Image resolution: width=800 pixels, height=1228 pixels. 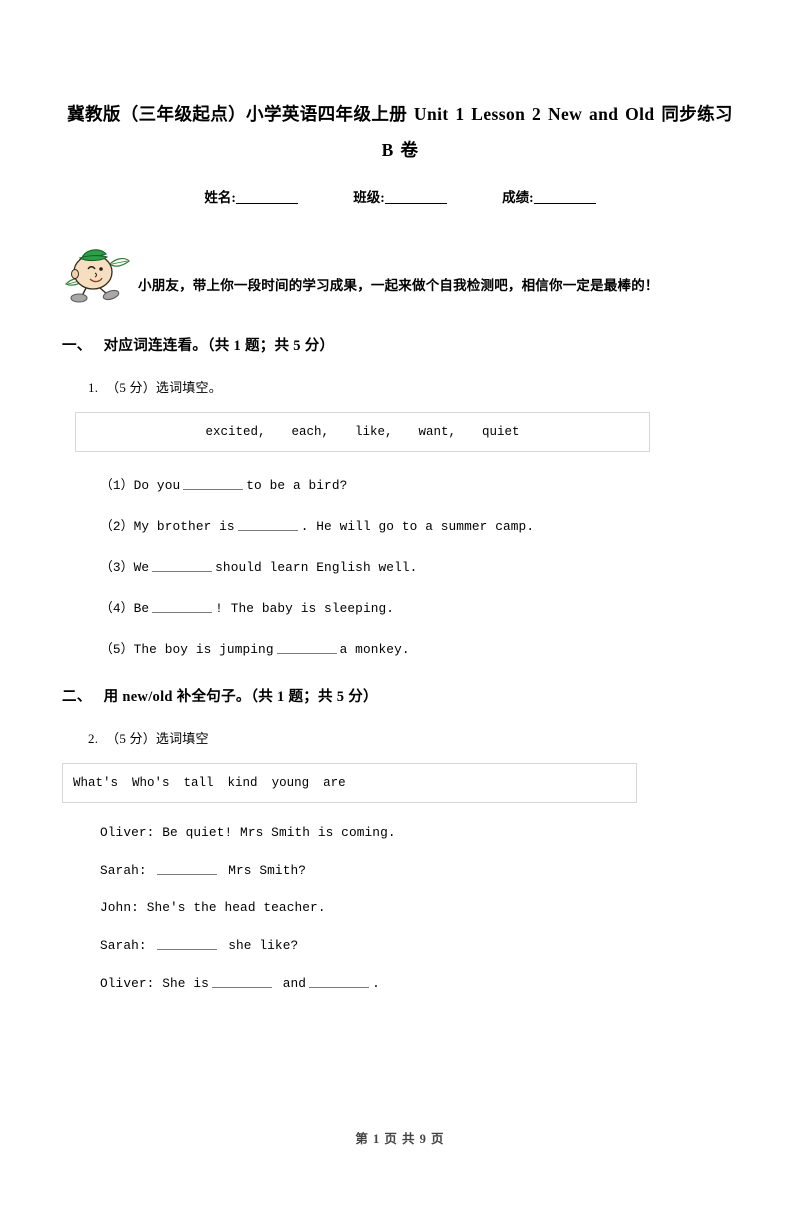 What do you see at coordinates (93, 738) in the screenshot?
I see `question-2-number: 2.` at bounding box center [93, 738].